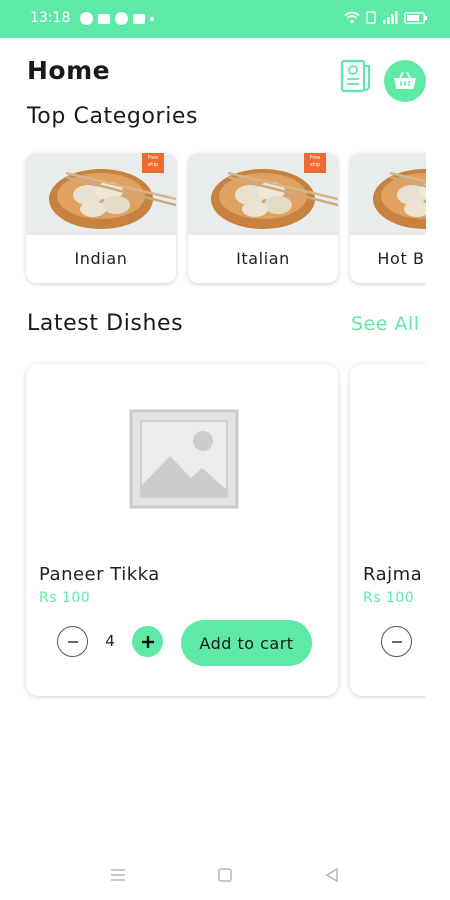  What do you see at coordinates (352, 17) in the screenshot?
I see `wifi-icon` at bounding box center [352, 17].